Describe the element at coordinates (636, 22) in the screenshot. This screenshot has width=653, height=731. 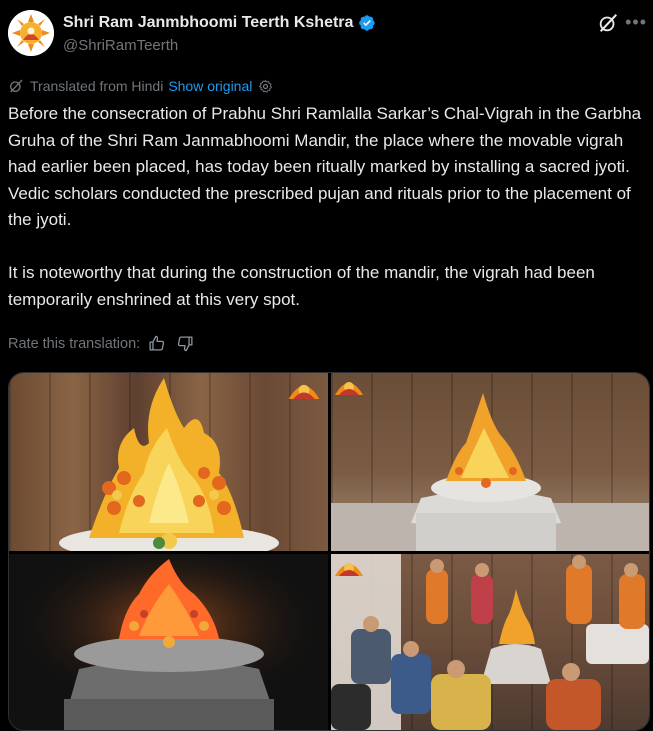
I see `more-icon: •••` at that location.